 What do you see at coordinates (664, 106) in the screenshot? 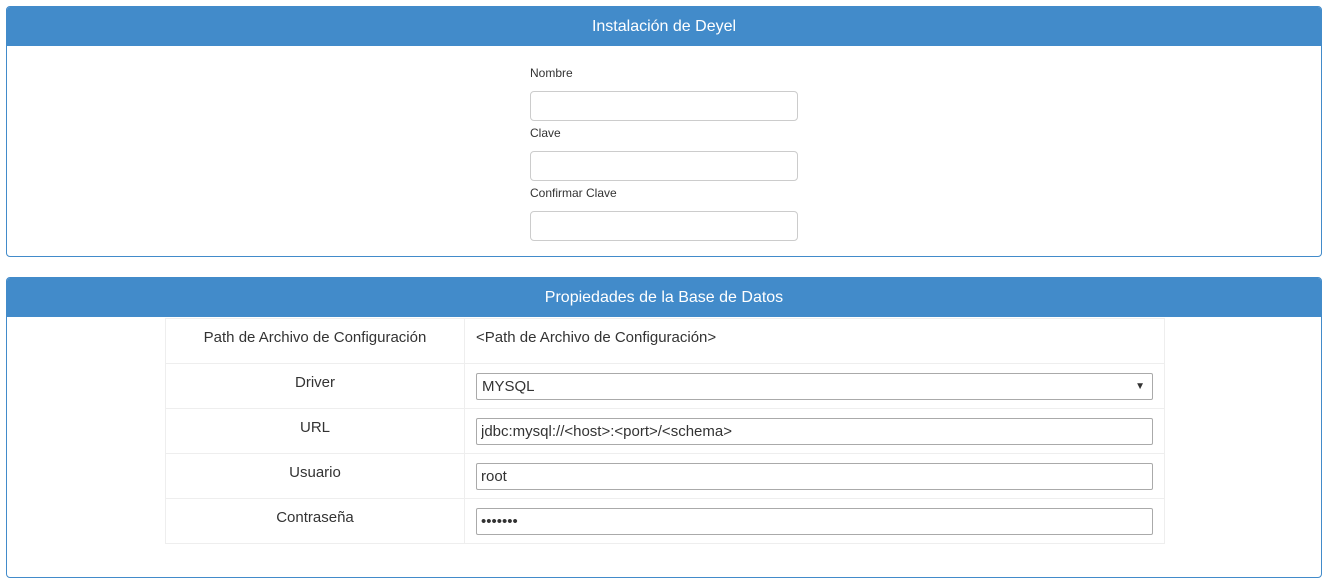
I see `name-input` at bounding box center [664, 106].